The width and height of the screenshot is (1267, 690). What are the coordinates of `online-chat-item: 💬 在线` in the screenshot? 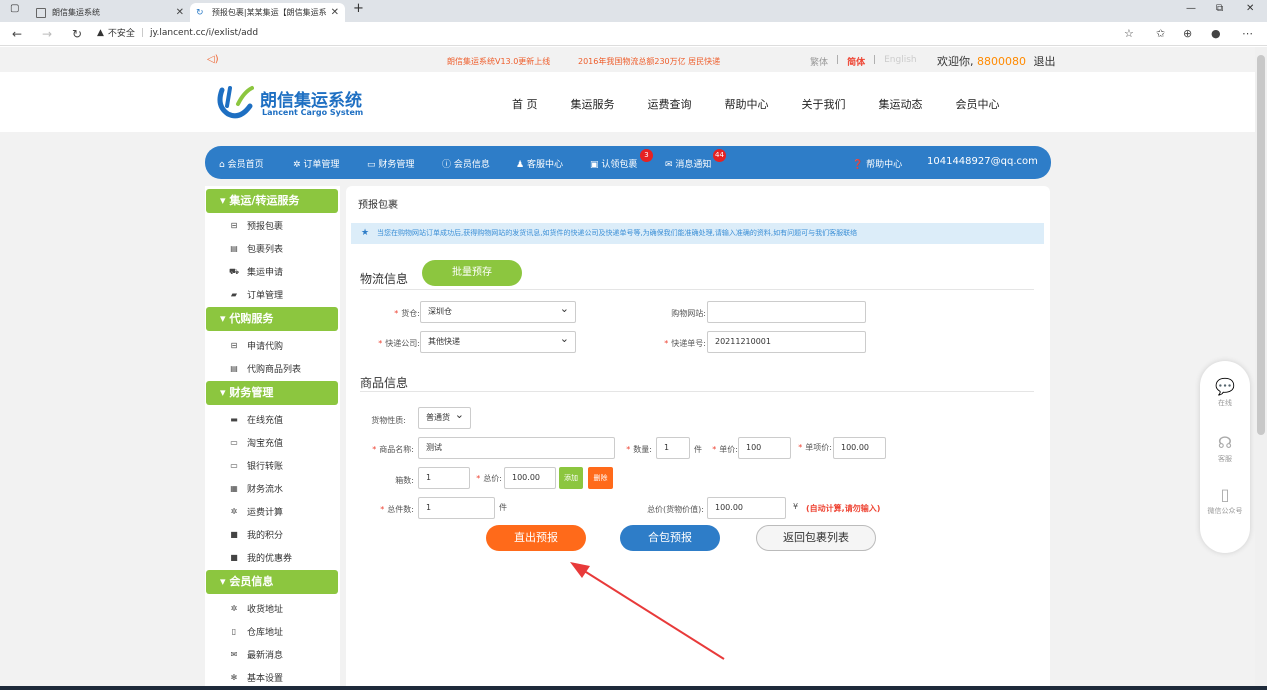 It's located at (1225, 392).